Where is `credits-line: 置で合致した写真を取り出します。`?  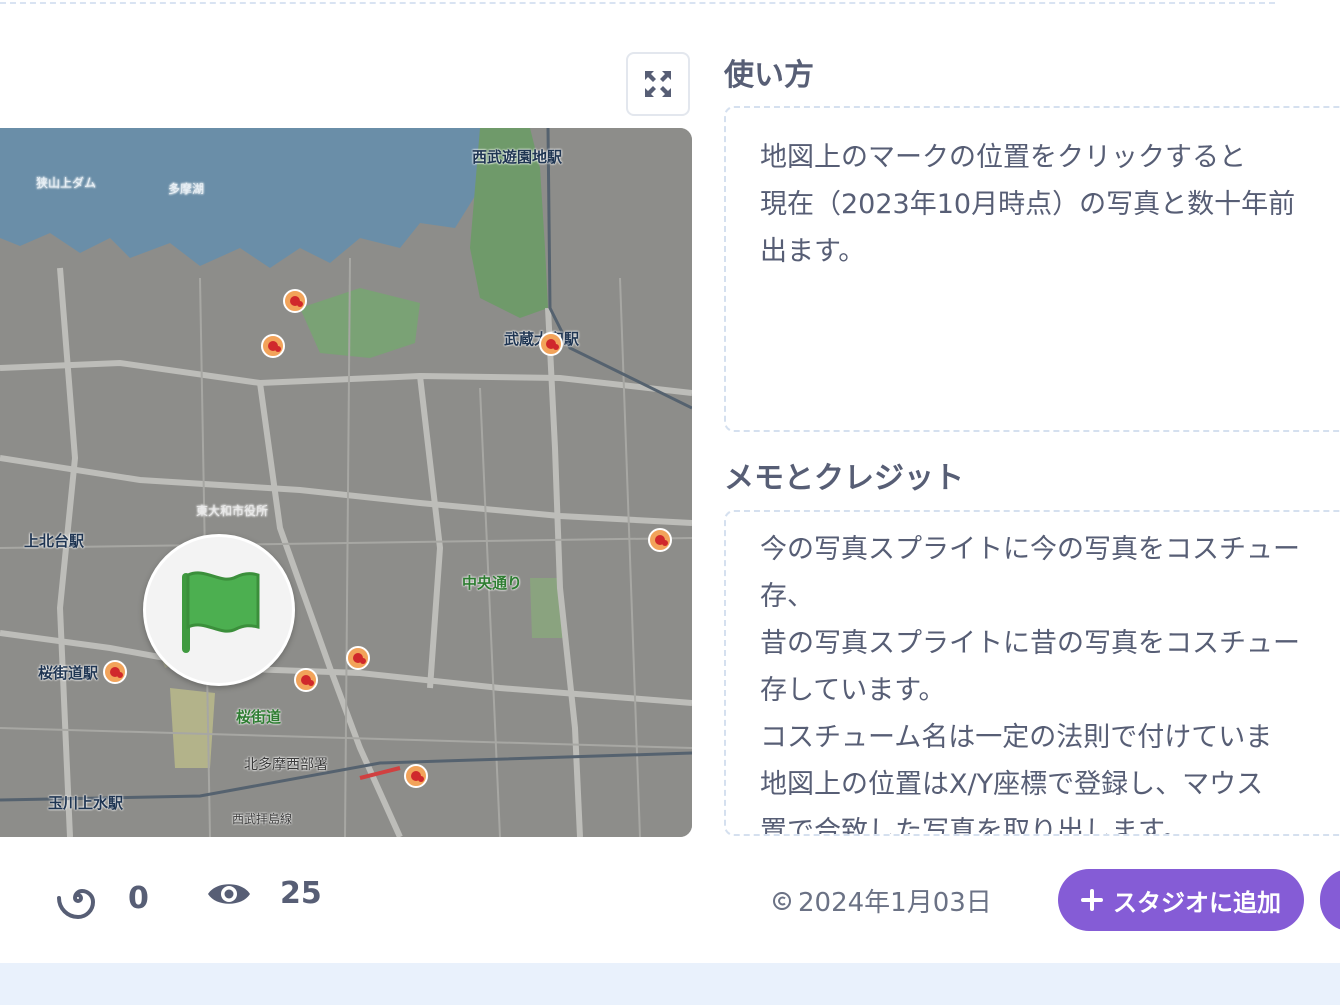
credits-line: 置で合致した写真を取り出します。 is located at coordinates (975, 826).